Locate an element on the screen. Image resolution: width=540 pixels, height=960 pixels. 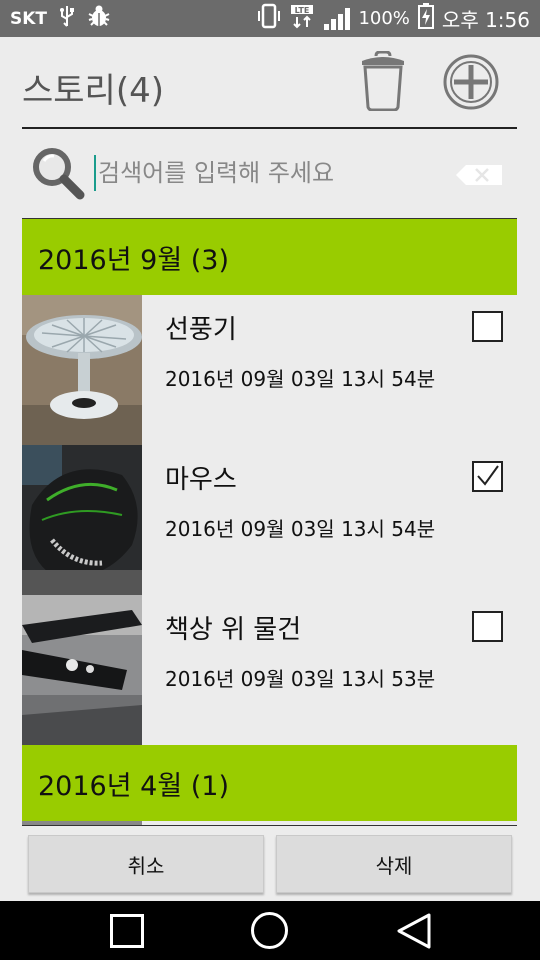
trash-icon is located at coordinates (383, 81).